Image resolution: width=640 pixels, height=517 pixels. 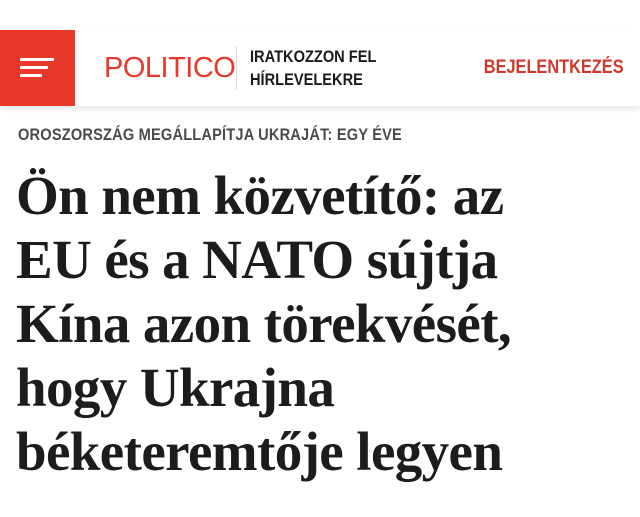 What do you see at coordinates (257, 259) in the screenshot?
I see `headline-line: EU és a NATO sújtja` at bounding box center [257, 259].